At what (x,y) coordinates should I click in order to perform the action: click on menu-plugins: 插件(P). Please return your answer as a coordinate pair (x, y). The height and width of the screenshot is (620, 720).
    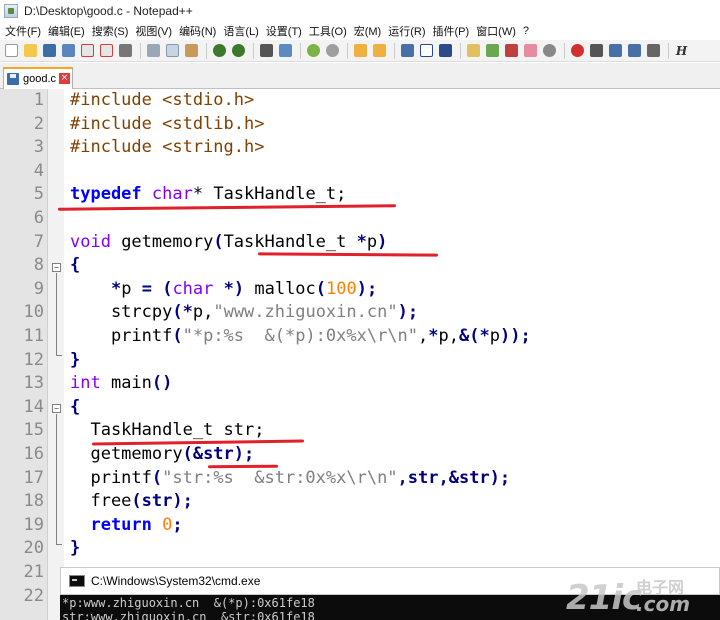
    Looking at the image, I should click on (453, 31).